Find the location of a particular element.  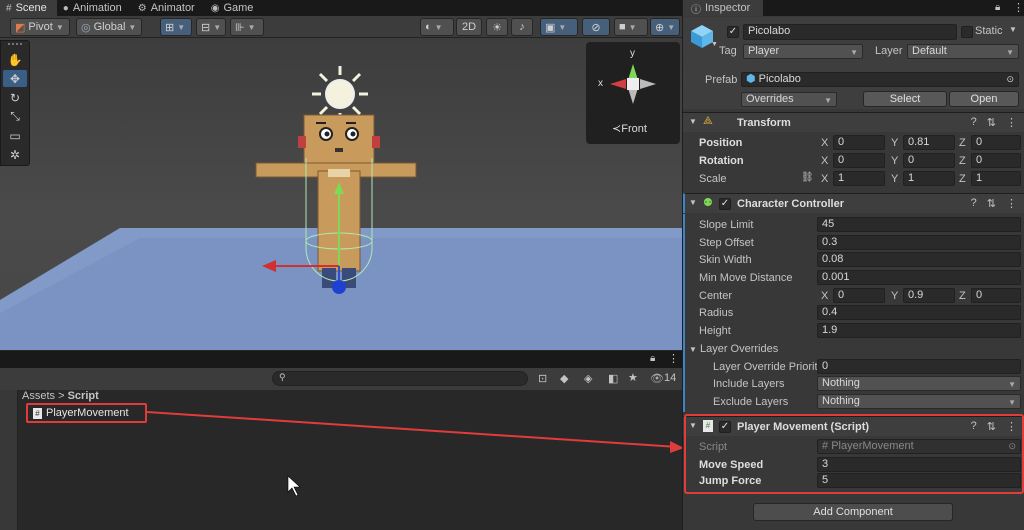

center-x-field: 0 is located at coordinates (859, 295).